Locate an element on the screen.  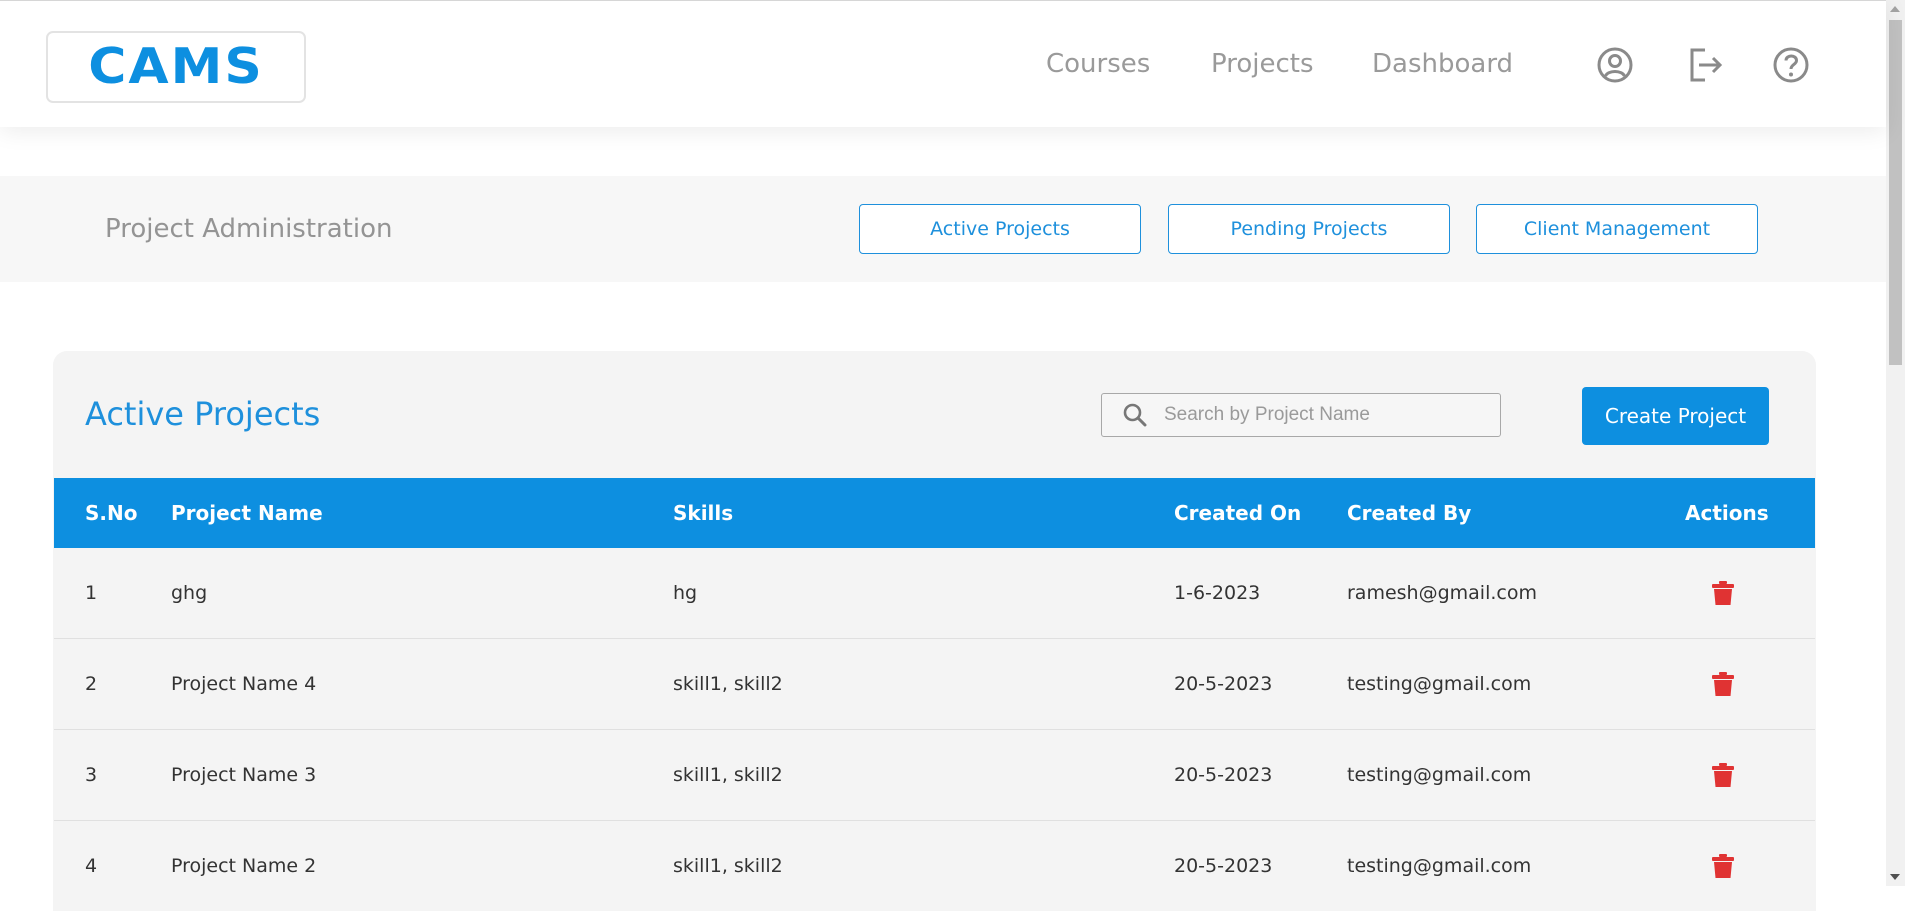
help-icon is located at coordinates (1791, 65).